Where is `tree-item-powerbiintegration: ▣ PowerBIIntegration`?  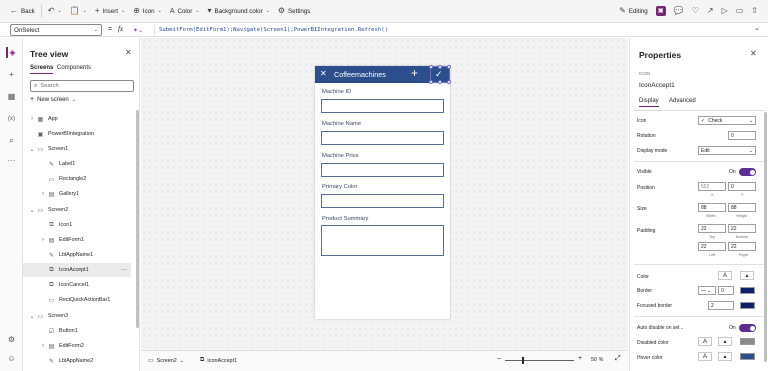
tree-item-powerbiintegration: ▣ PowerBIIntegration is located at coordinates (79, 134).